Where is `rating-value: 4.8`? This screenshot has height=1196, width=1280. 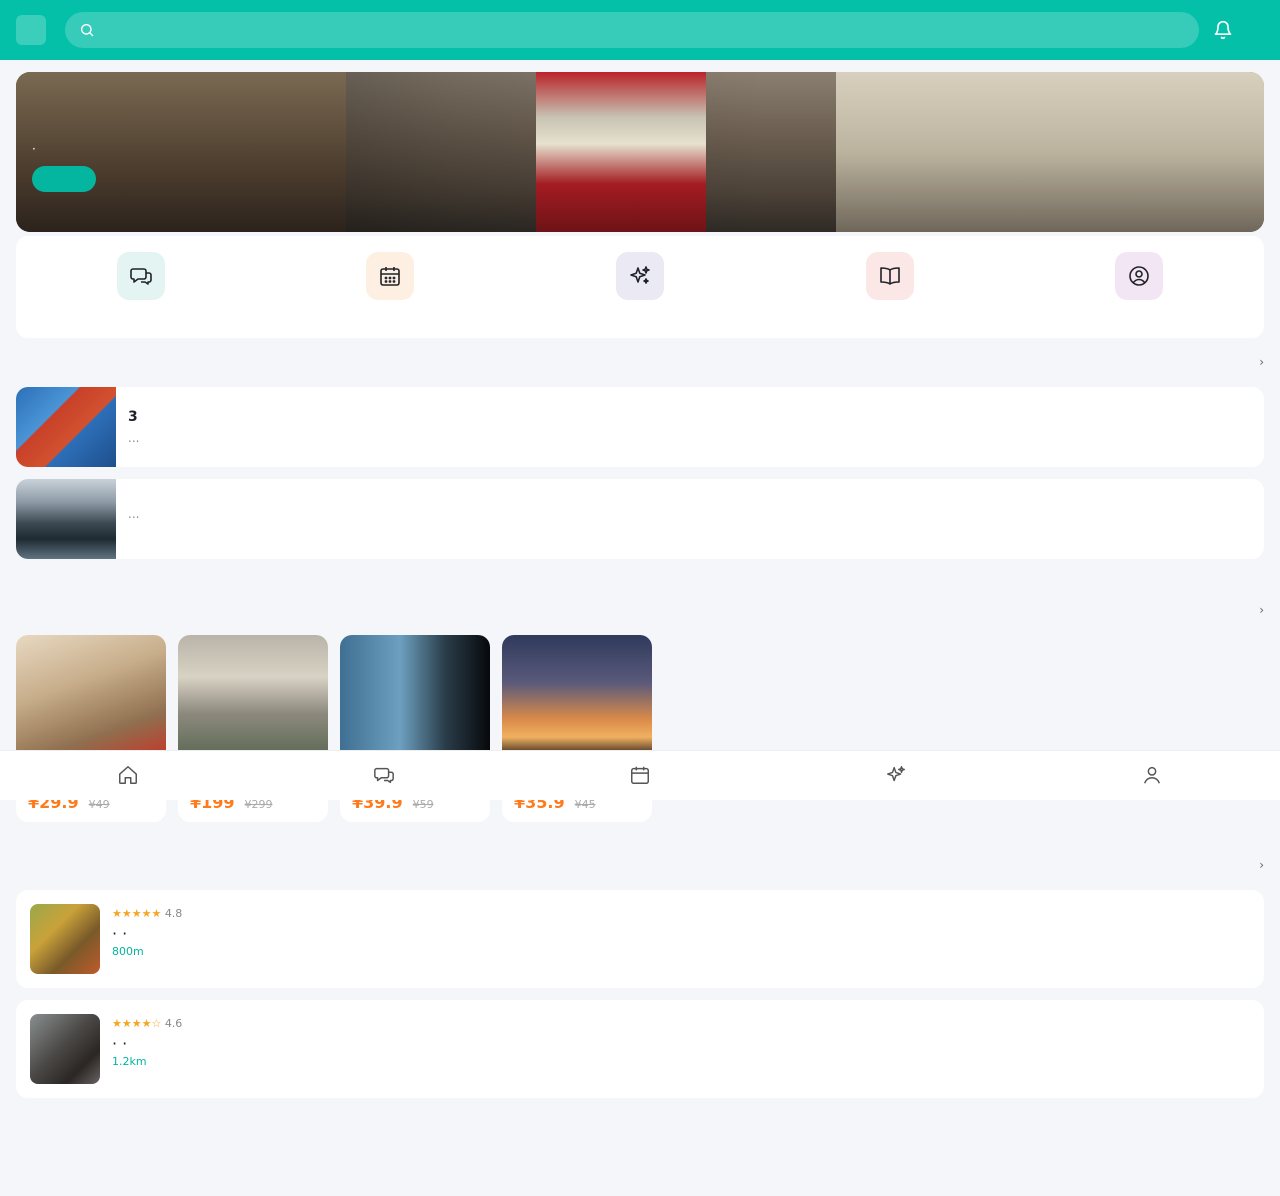 rating-value: 4.8 is located at coordinates (173, 913).